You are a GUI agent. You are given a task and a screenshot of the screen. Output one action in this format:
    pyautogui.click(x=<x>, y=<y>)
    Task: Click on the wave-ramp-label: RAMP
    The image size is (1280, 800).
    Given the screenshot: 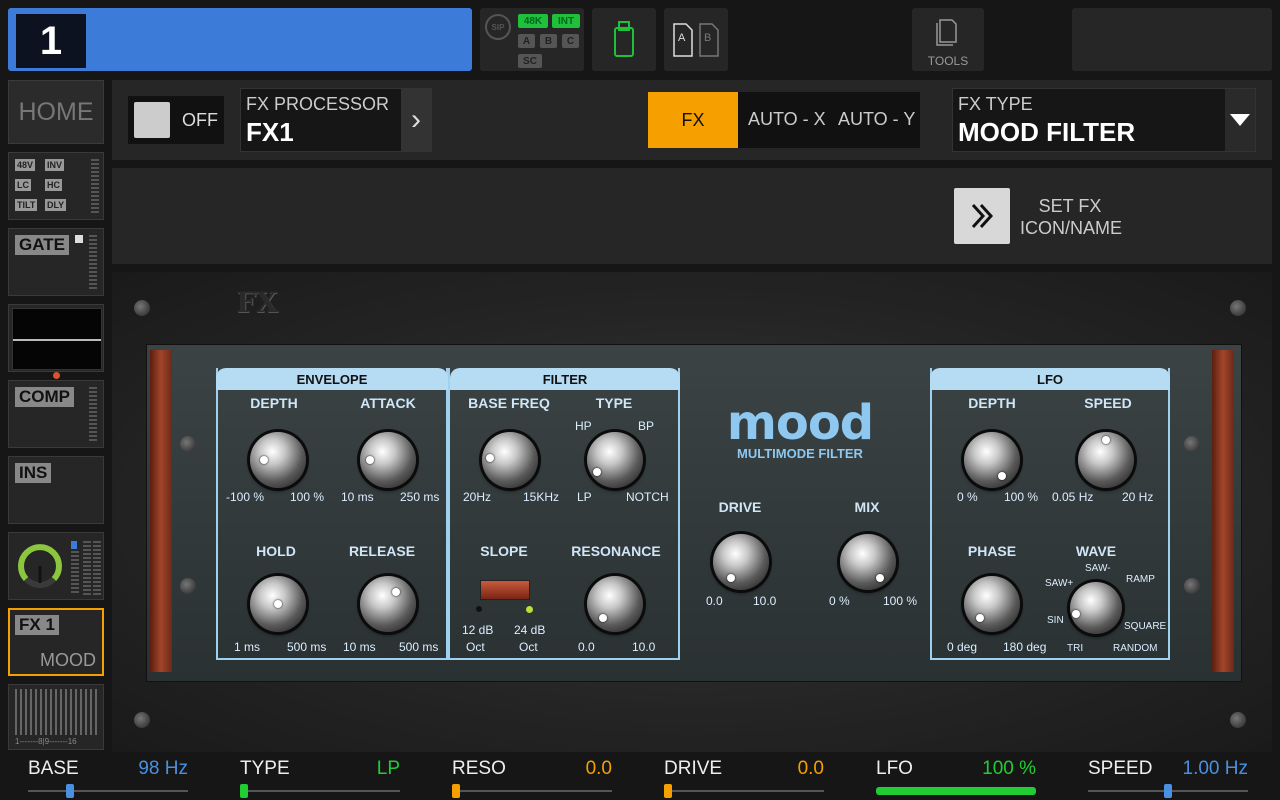 What is the action you would take?
    pyautogui.click(x=1140, y=579)
    